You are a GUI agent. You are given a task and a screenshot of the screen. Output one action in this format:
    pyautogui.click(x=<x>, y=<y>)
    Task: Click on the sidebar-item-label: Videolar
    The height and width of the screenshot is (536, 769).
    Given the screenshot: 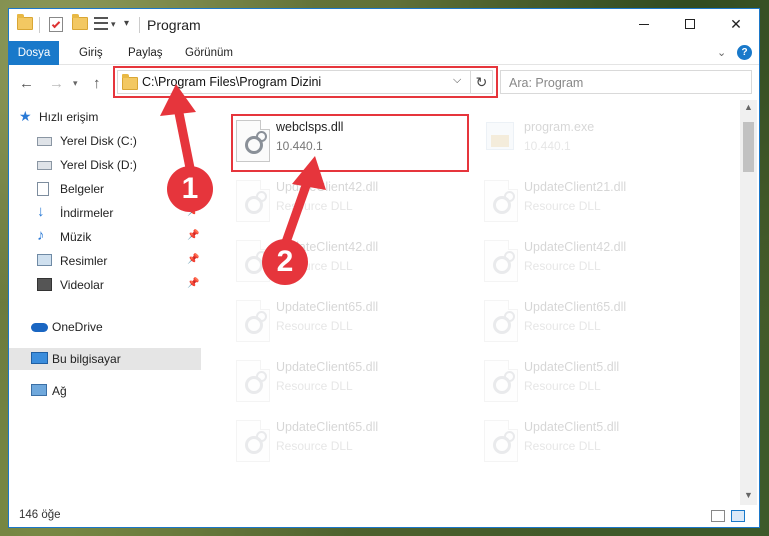 What is the action you would take?
    pyautogui.click(x=82, y=285)
    